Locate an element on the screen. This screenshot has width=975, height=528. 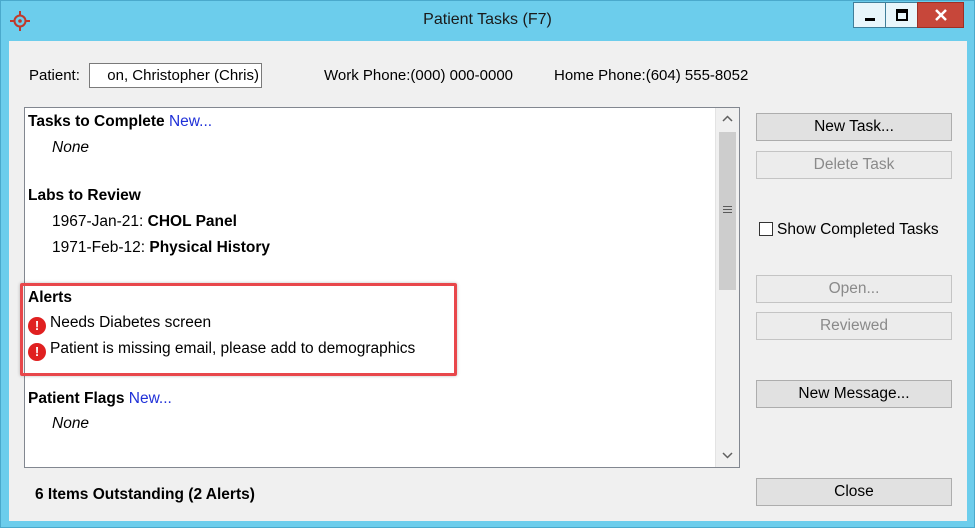
close-window-button is located at coordinates (940, 15).